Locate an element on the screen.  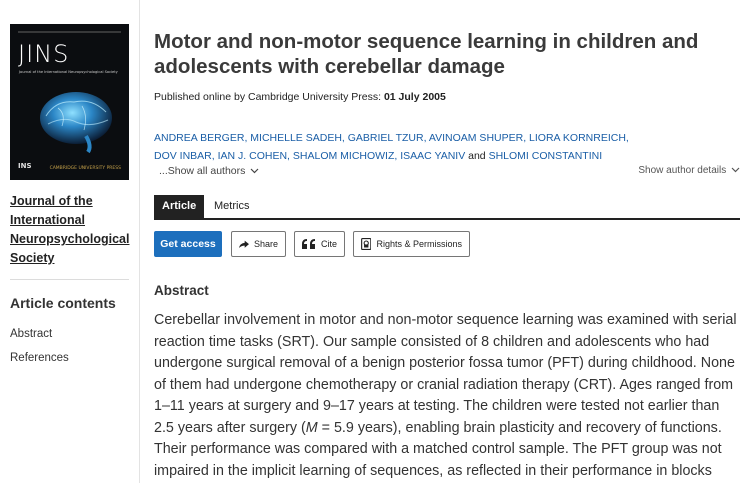
author-link: ANDREA BERGER is located at coordinates (199, 138).